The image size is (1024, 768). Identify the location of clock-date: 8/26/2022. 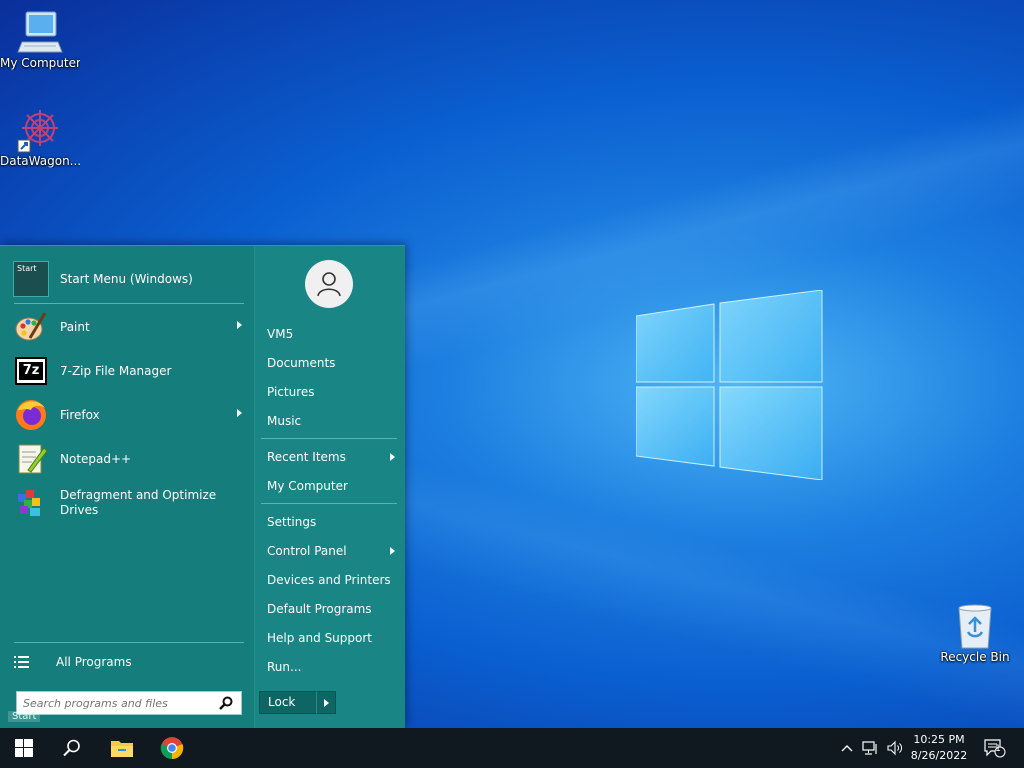
(939, 755).